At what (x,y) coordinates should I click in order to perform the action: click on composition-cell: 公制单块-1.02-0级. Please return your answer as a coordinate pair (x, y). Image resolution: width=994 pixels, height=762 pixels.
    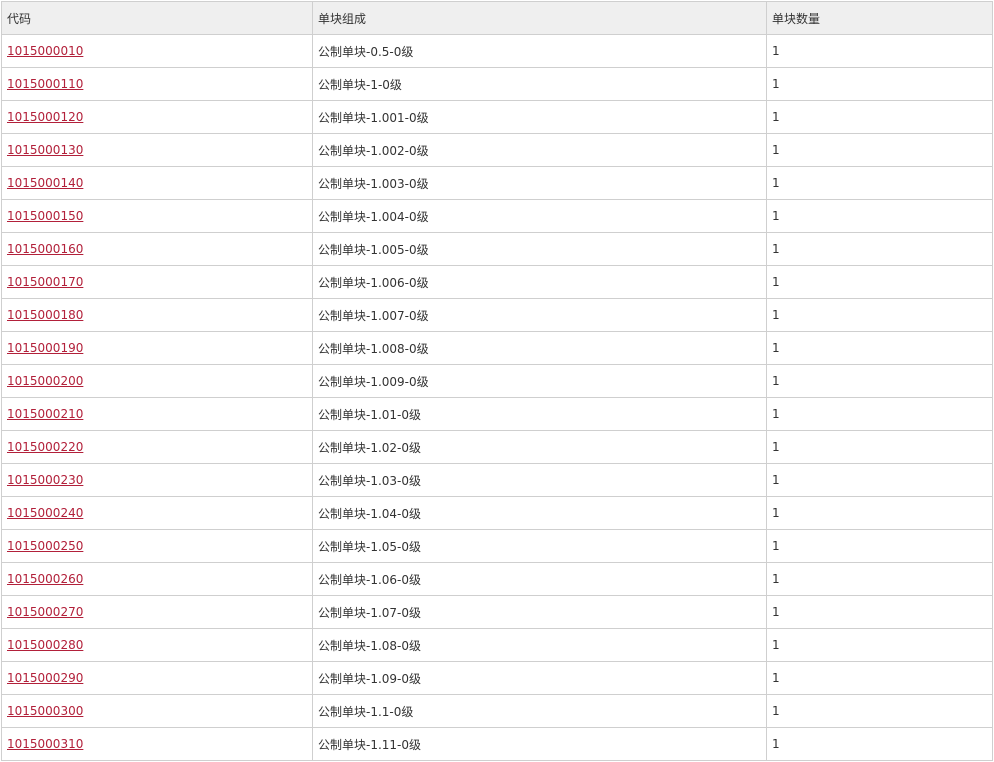
    Looking at the image, I should click on (539, 447).